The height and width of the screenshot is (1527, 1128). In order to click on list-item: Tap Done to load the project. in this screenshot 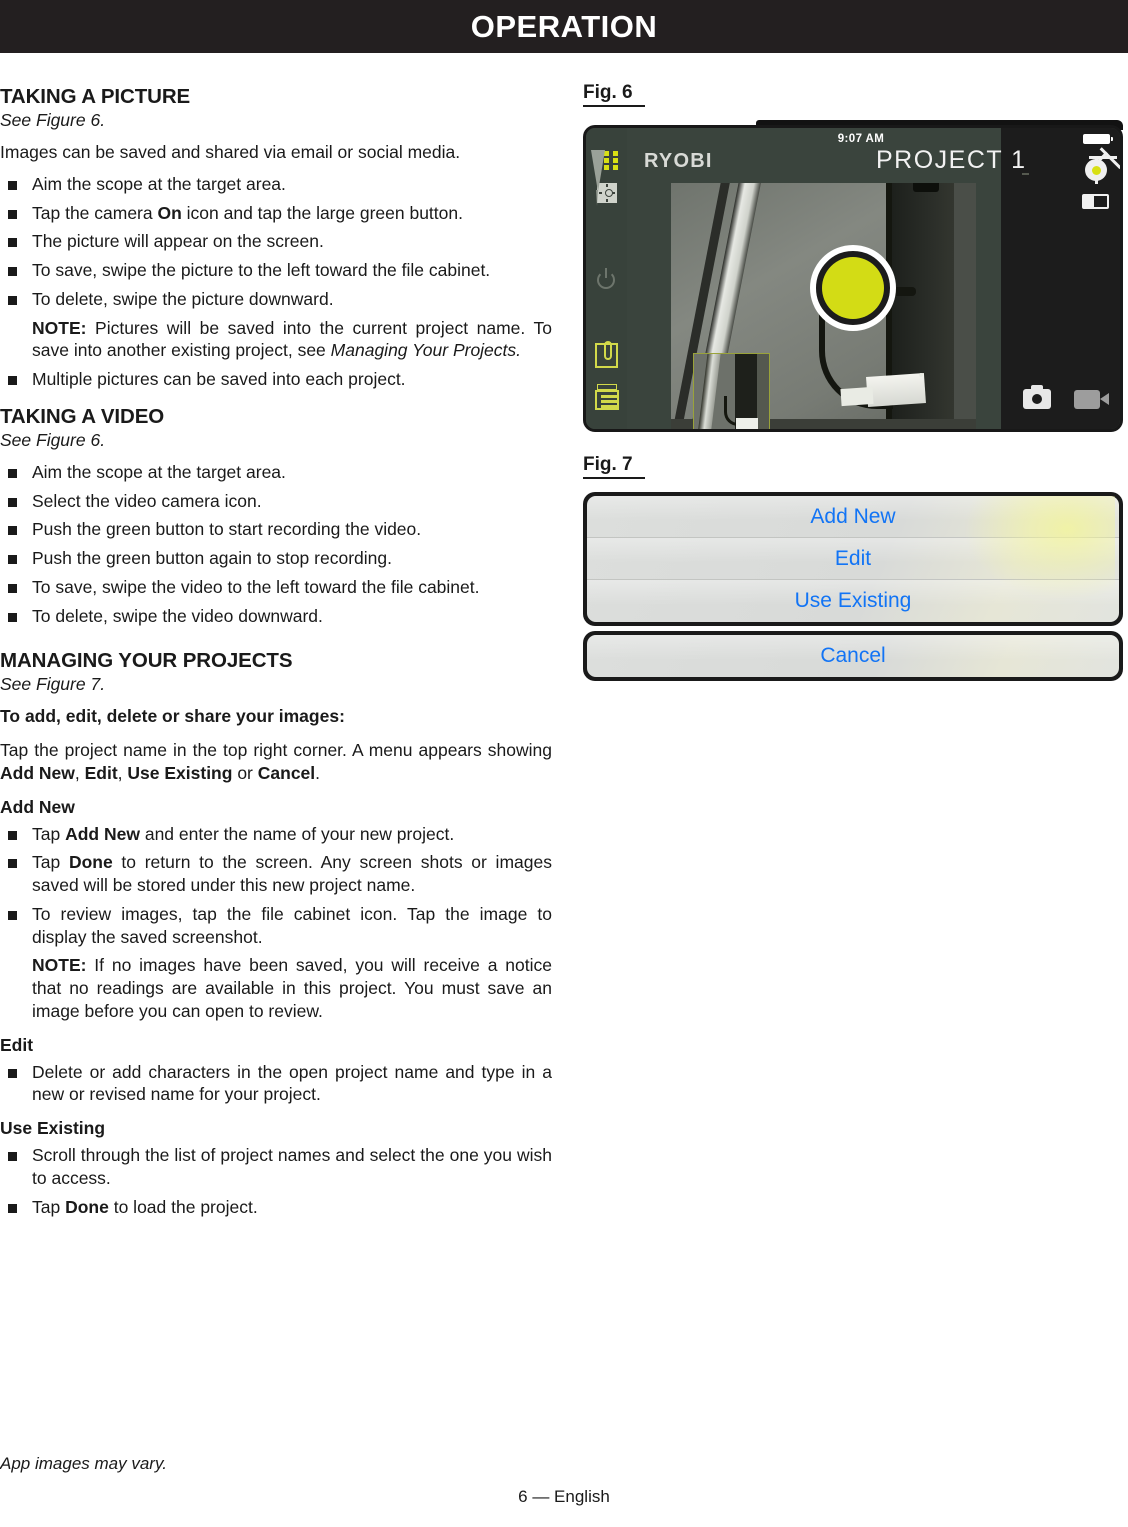, I will do `click(276, 1207)`.